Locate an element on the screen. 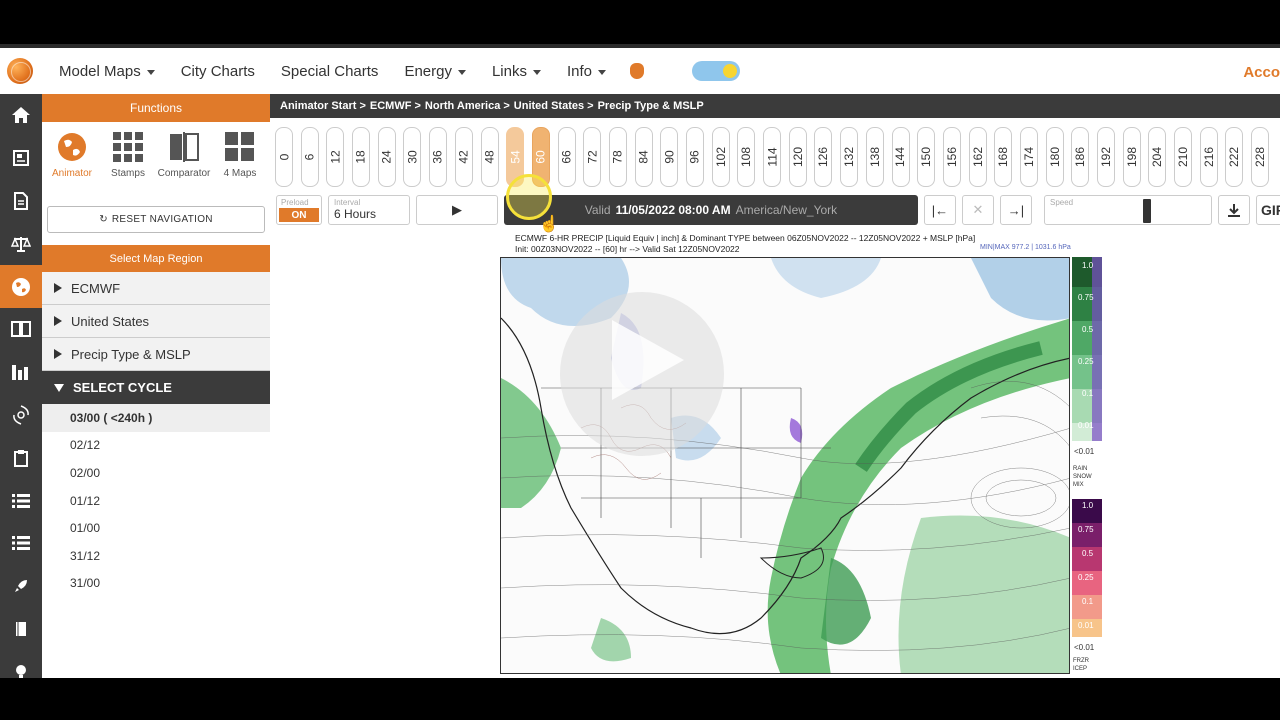 The image size is (1280, 720). hour-label: 0 is located at coordinates (284, 157).